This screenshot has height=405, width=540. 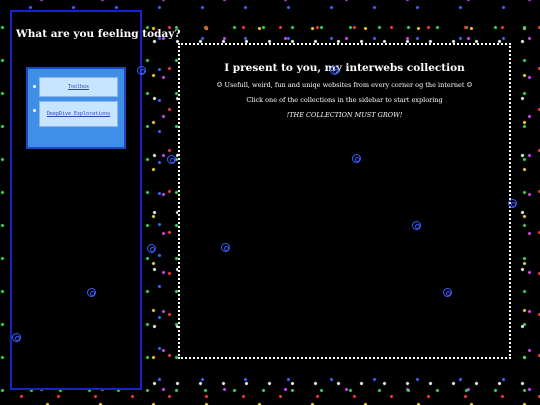 I want to click on deepdive-exploration-link: DeepDive Exploration◎, so click(x=78, y=114).